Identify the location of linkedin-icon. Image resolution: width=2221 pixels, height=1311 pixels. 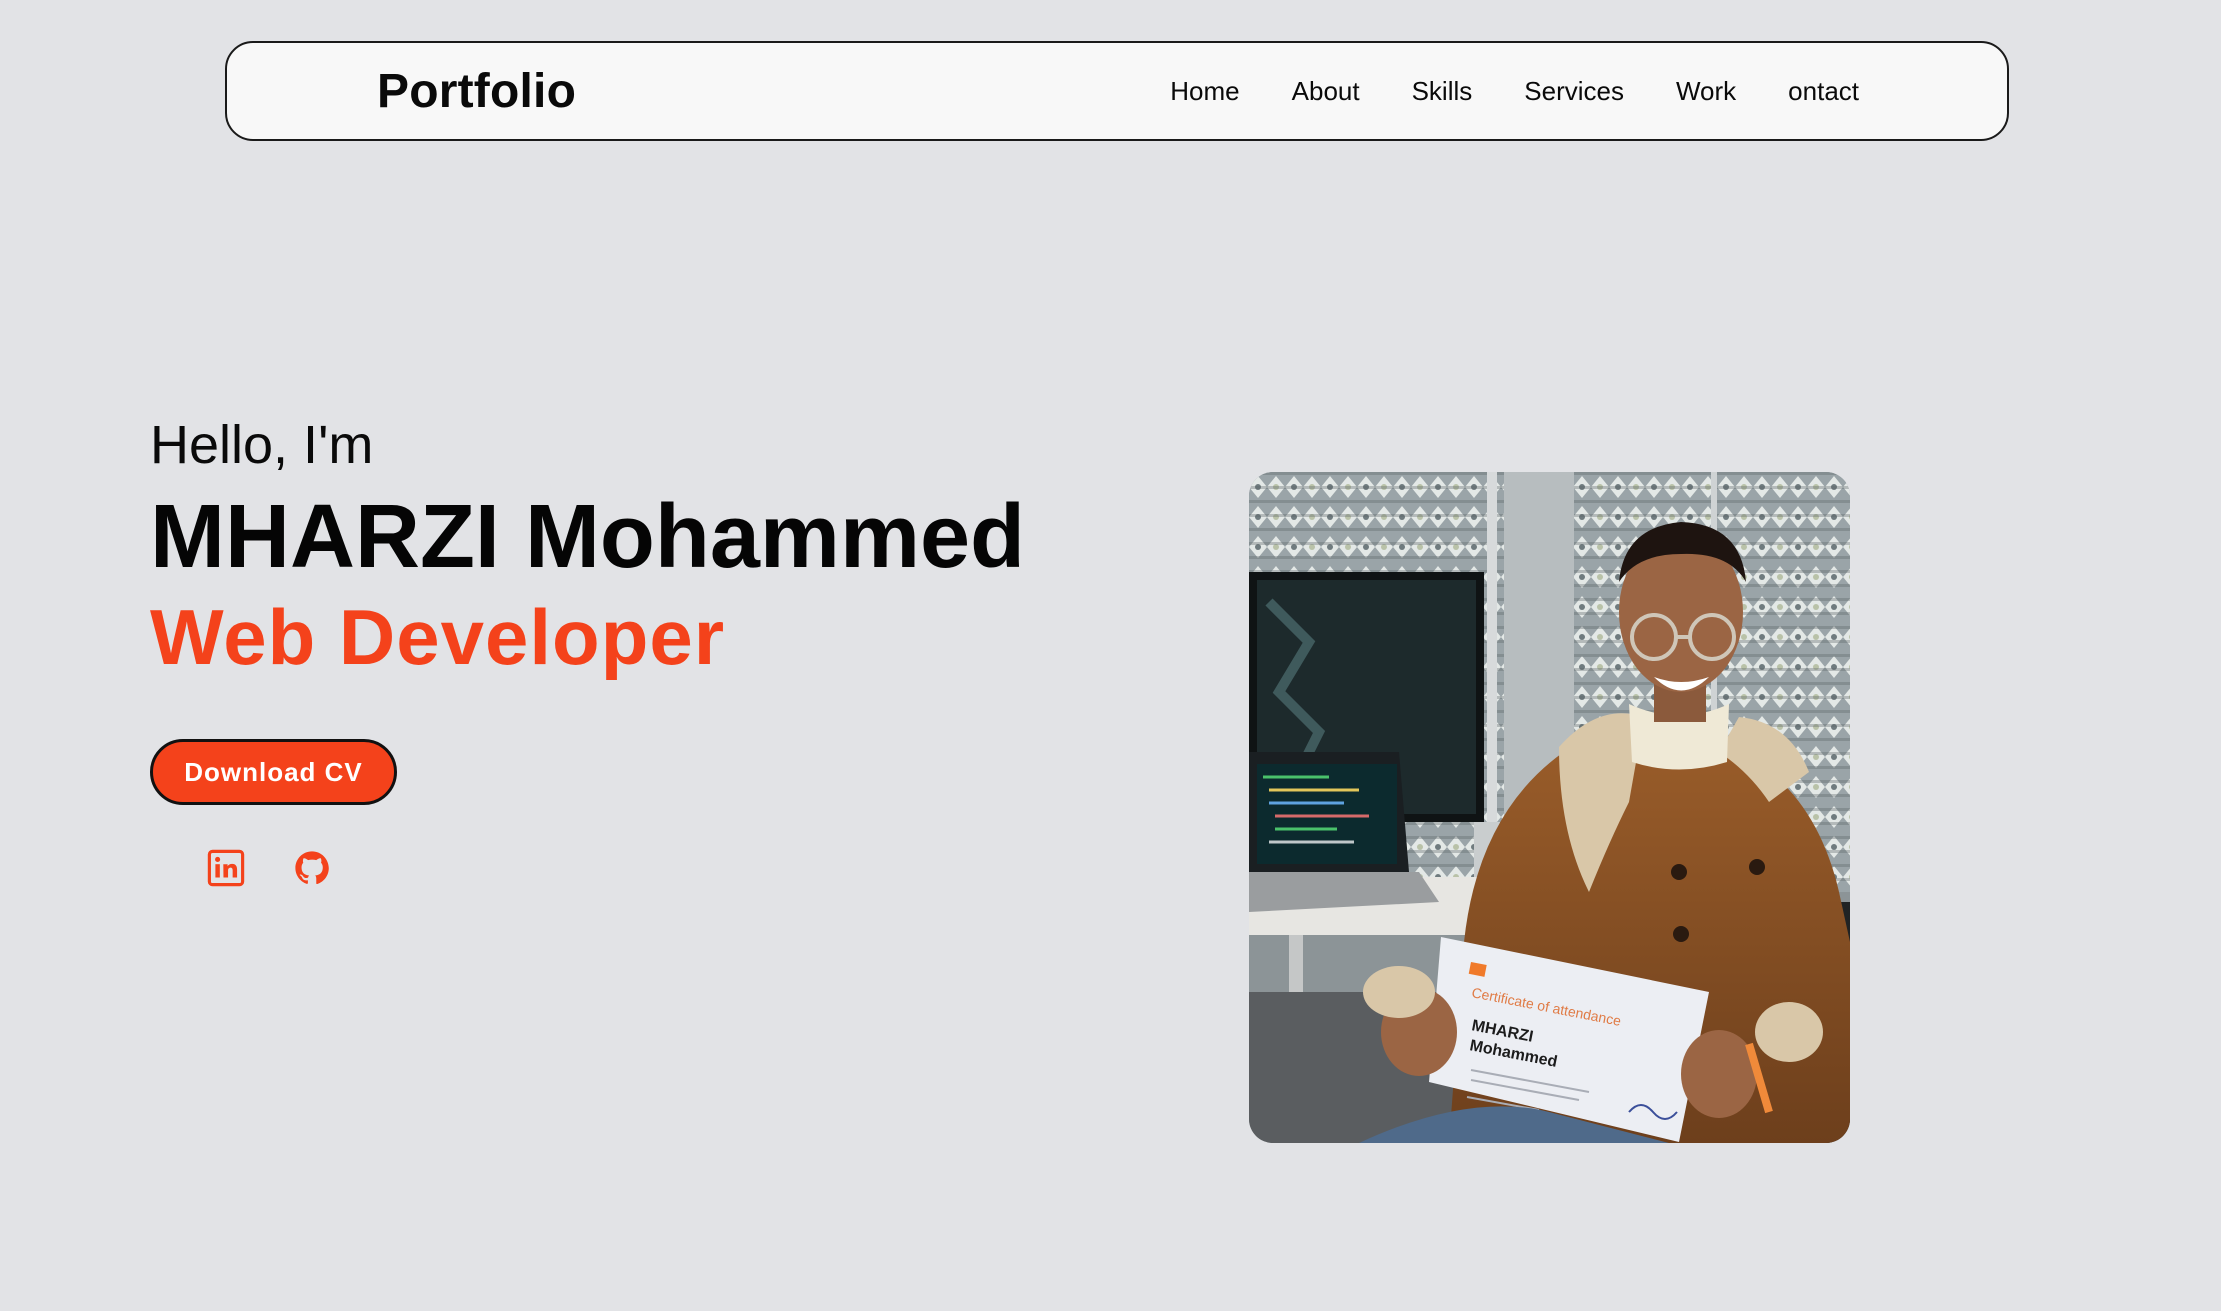
(226, 868).